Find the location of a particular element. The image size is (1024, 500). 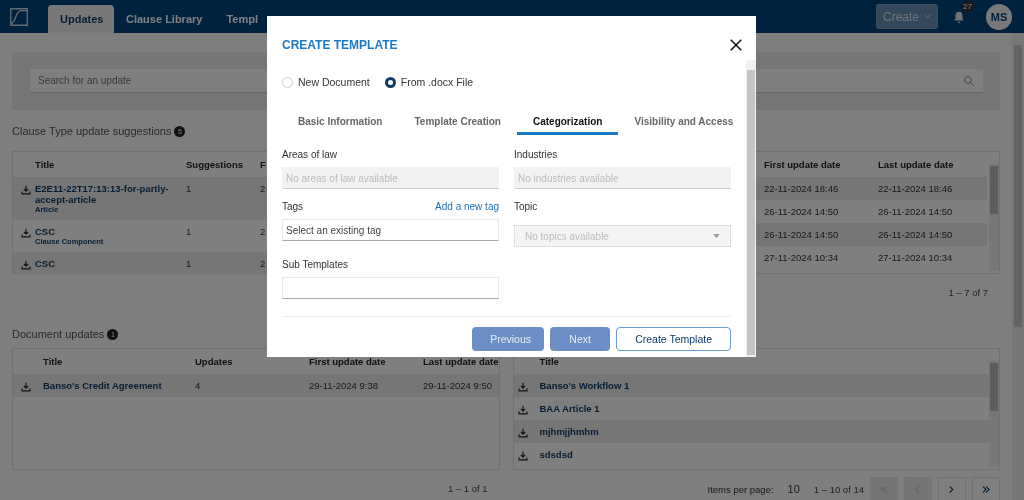

pagination-range: 1 – 1 of 1 is located at coordinates (467, 488).